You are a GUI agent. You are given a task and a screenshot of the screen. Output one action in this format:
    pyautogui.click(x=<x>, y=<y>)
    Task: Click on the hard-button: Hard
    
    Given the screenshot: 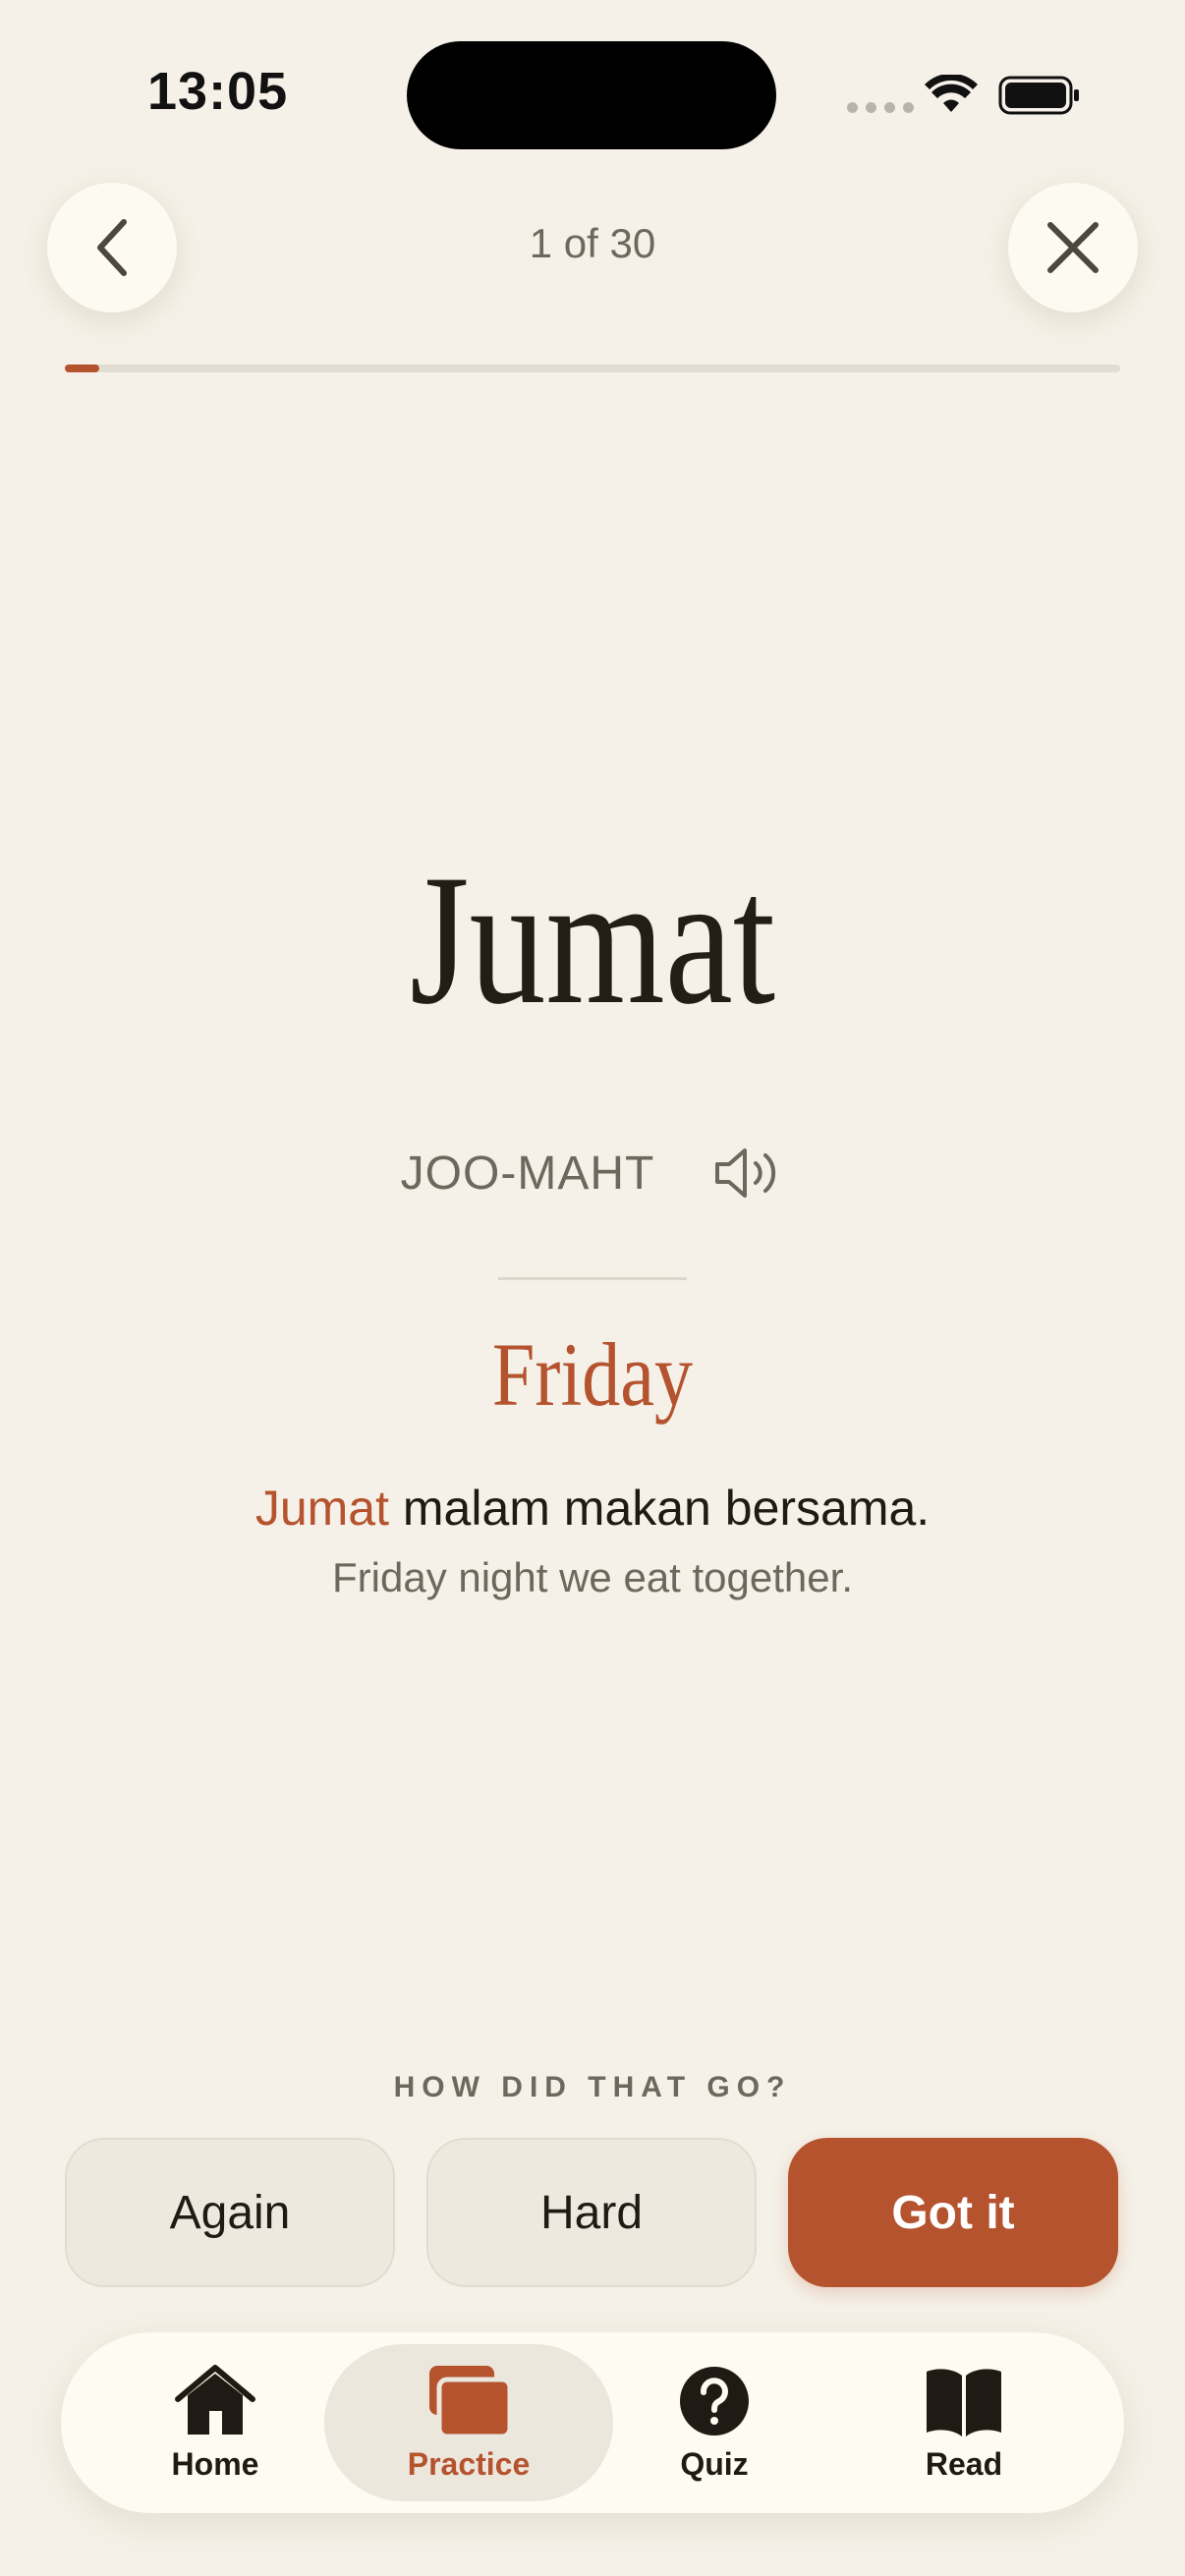 What is the action you would take?
    pyautogui.click(x=592, y=2212)
    